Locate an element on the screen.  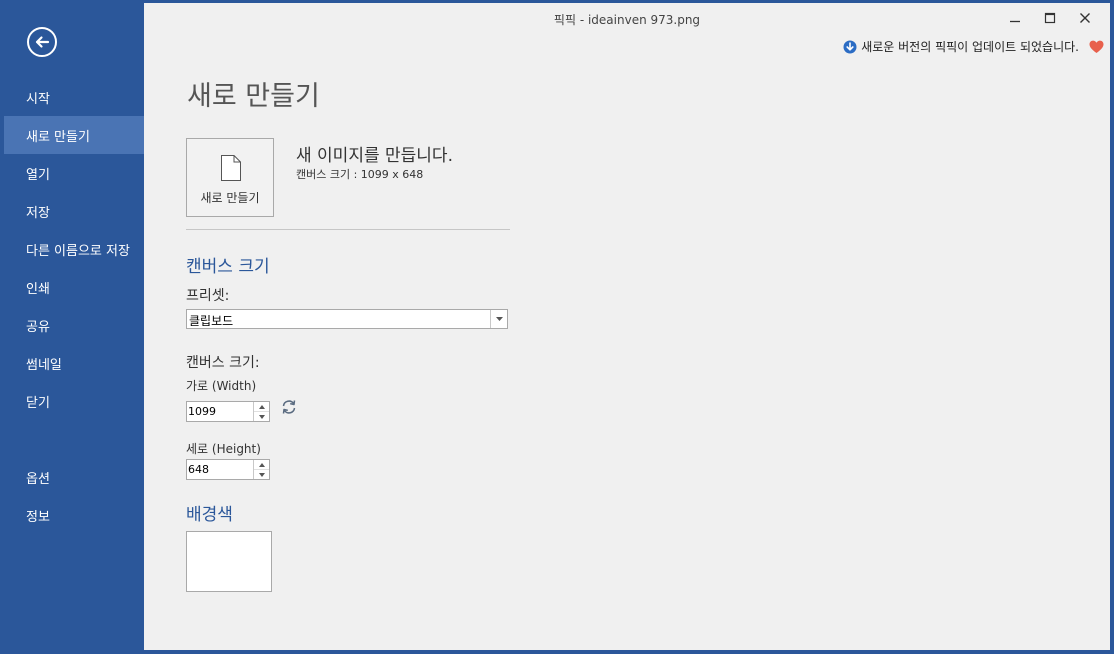
sync-icon is located at coordinates (289, 407).